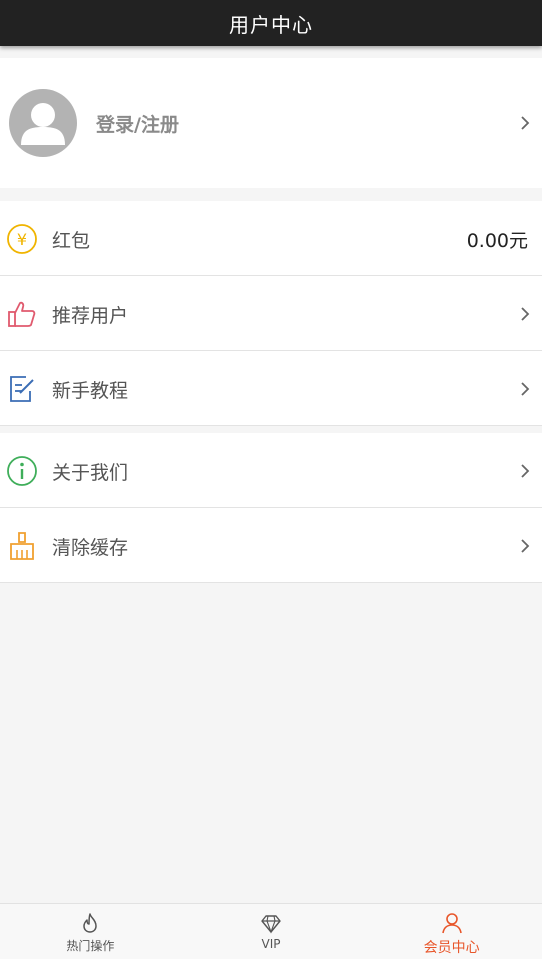  I want to click on flame-icon, so click(90, 923).